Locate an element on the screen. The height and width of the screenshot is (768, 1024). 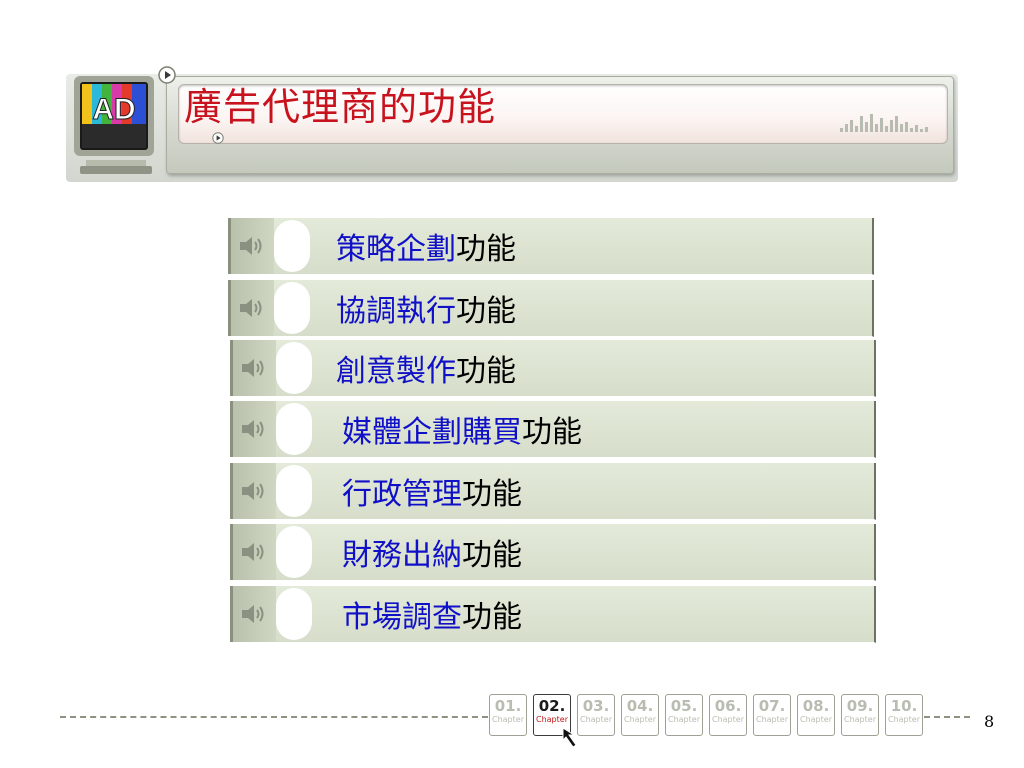
chapter-button-09: 09. Chapter is located at coordinates (860, 715).